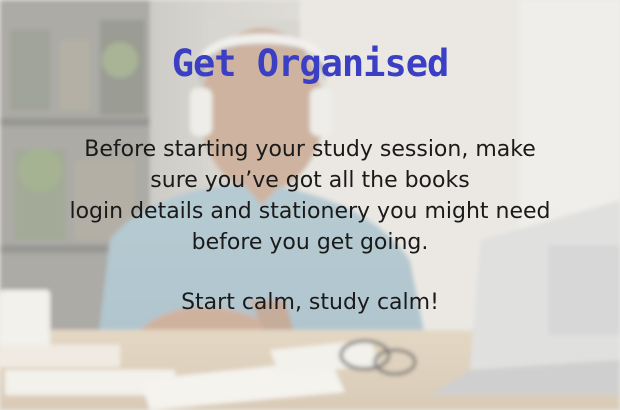  What do you see at coordinates (310, 180) in the screenshot?
I see `body-line: sure you’ve got all the books` at bounding box center [310, 180].